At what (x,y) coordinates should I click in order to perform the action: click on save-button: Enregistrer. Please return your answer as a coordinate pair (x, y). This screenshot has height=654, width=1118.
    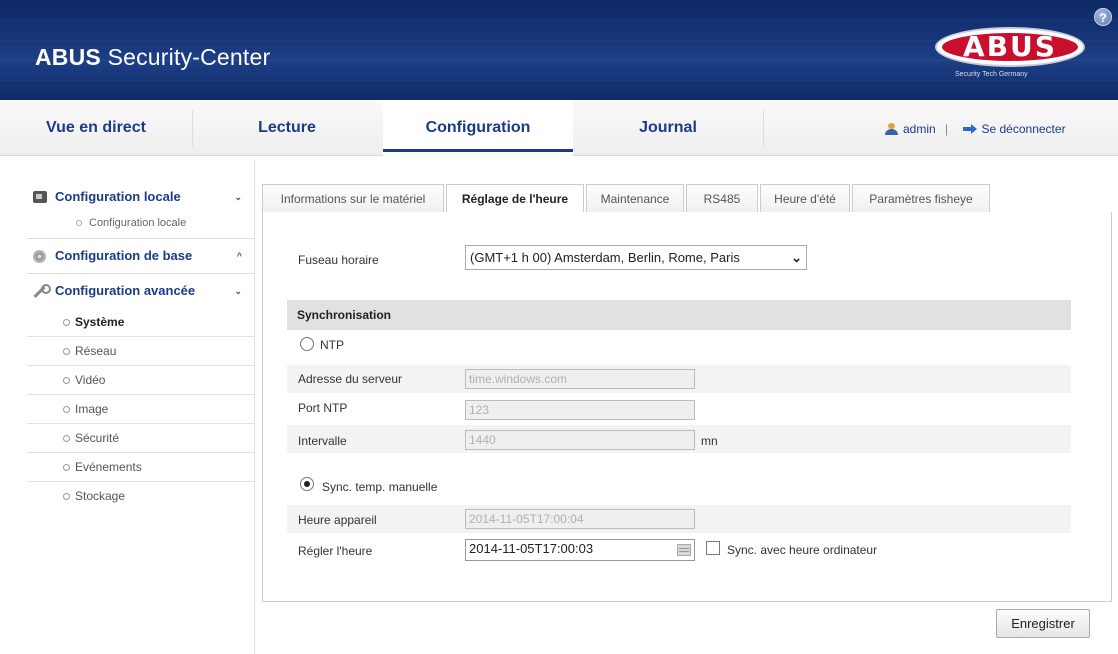
    Looking at the image, I should click on (1043, 623).